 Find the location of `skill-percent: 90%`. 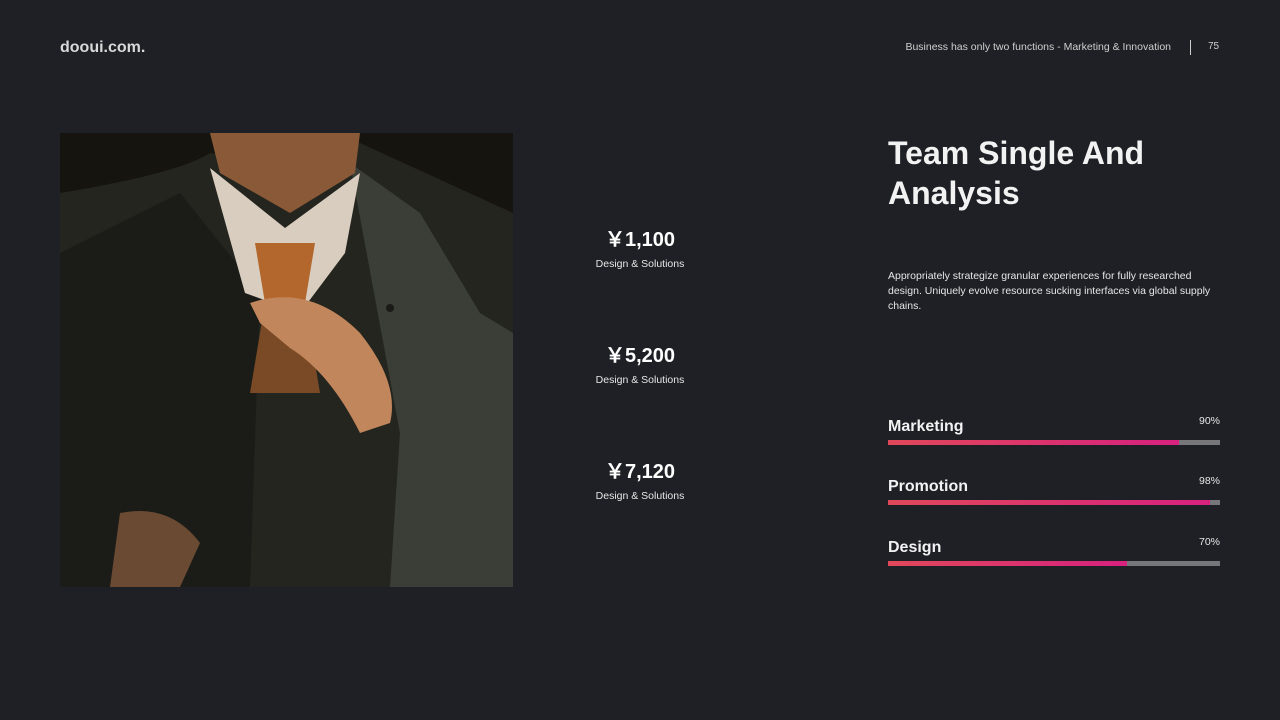

skill-percent: 90% is located at coordinates (1209, 421).